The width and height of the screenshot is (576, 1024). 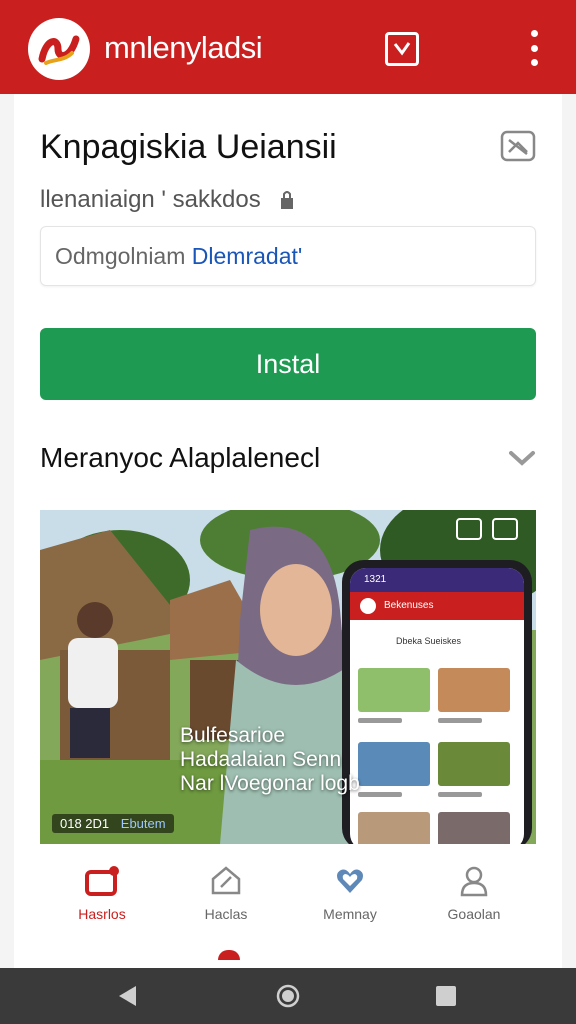 I want to click on nav-item-heart: Memnay, so click(x=350, y=898).